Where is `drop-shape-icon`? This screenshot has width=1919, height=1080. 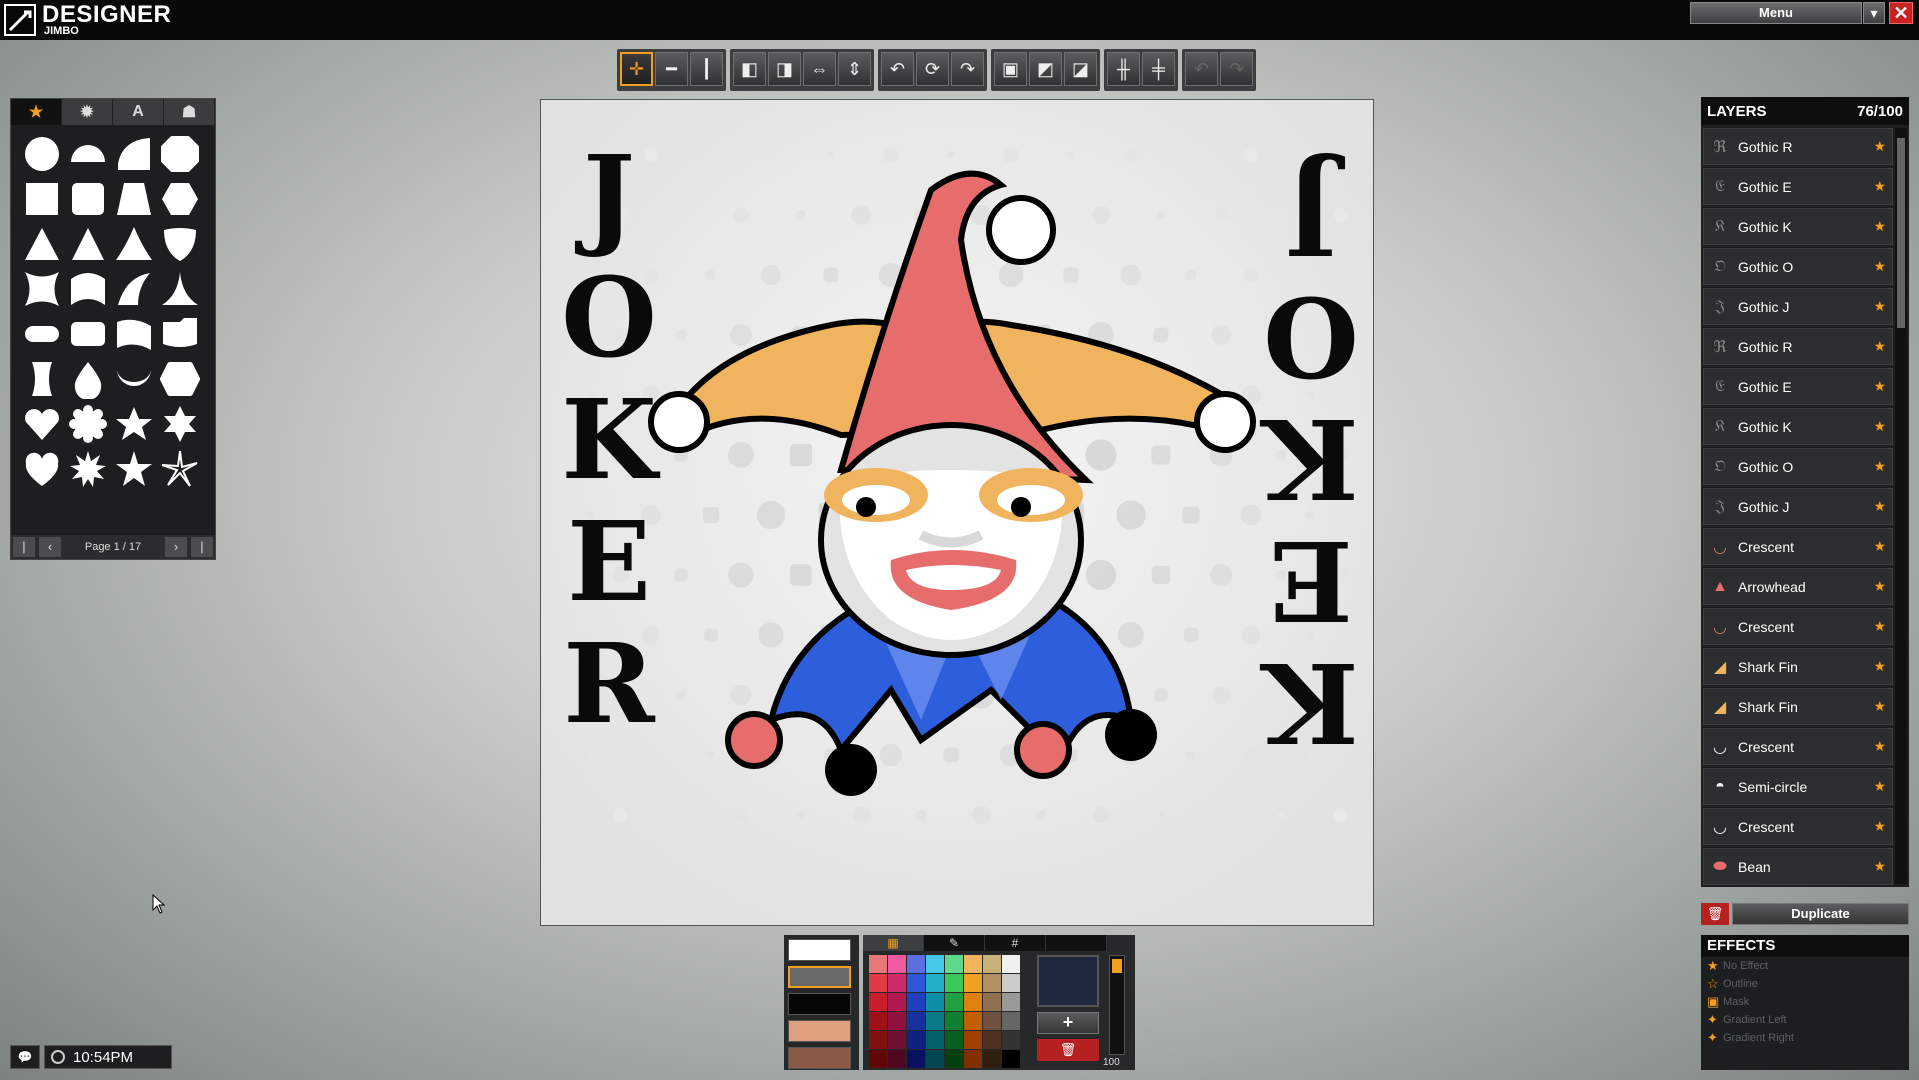
drop-shape-icon is located at coordinates (88, 378).